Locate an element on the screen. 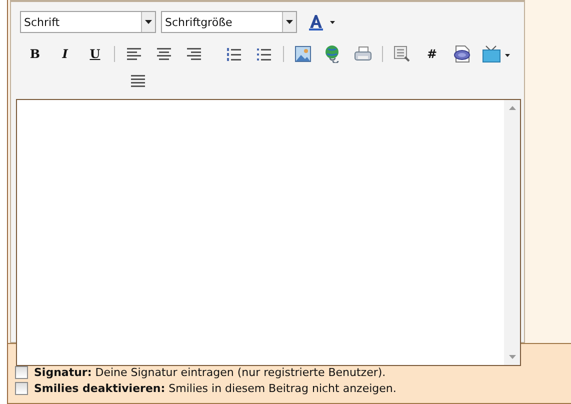 The image size is (571, 404). scroll-down-icon is located at coordinates (512, 357).